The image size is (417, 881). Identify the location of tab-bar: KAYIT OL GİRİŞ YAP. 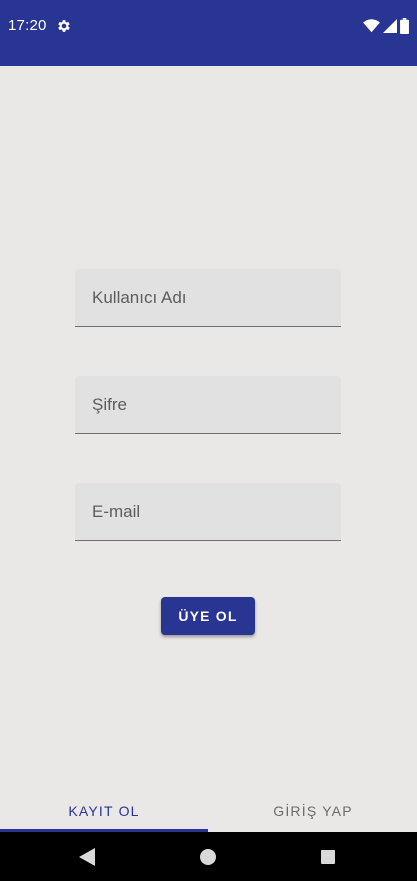
(208, 811).